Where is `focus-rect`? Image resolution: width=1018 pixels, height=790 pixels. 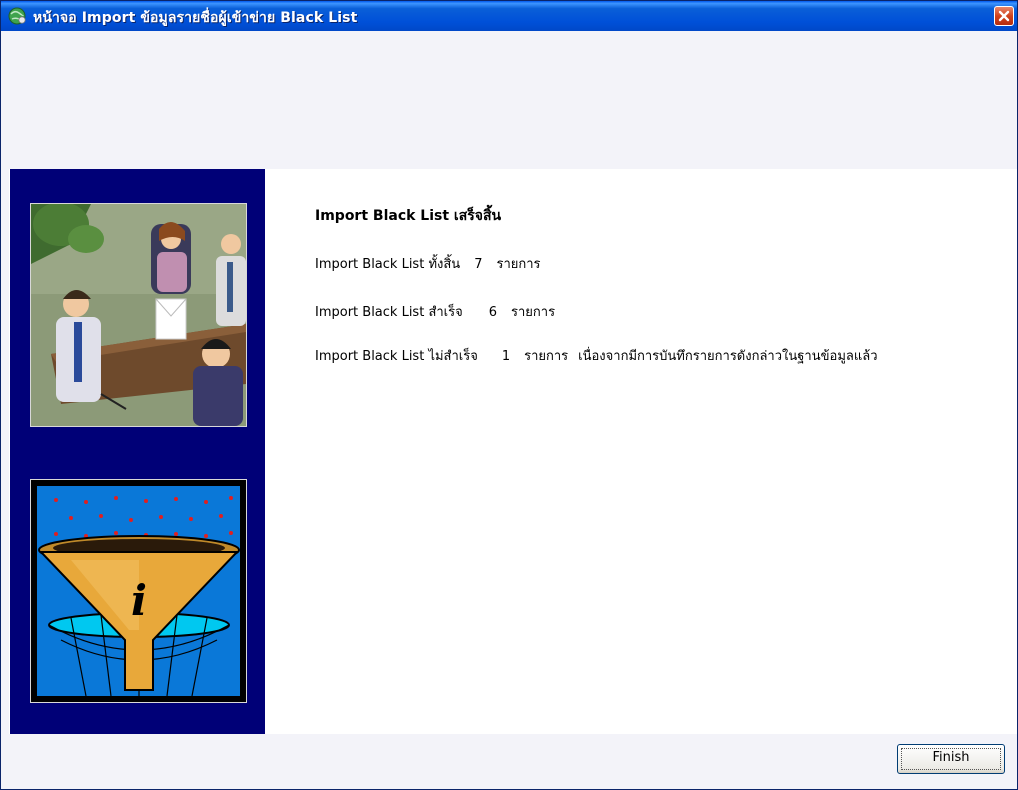 focus-rect is located at coordinates (951, 759).